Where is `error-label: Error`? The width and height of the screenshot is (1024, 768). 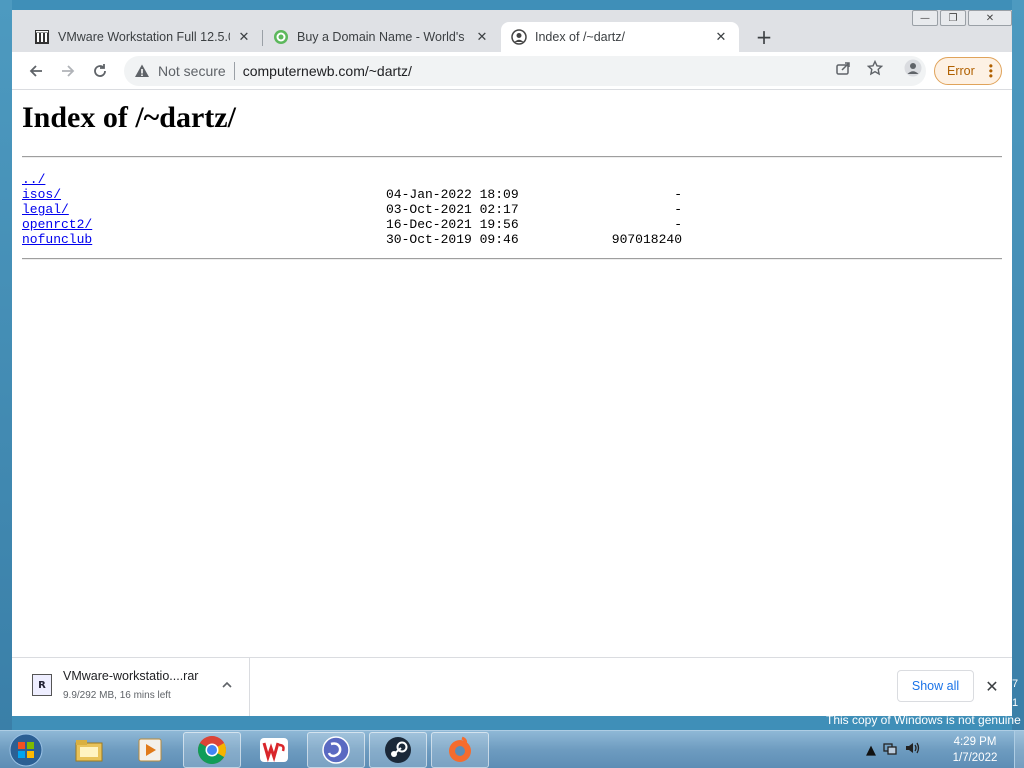
error-label: Error is located at coordinates (961, 71).